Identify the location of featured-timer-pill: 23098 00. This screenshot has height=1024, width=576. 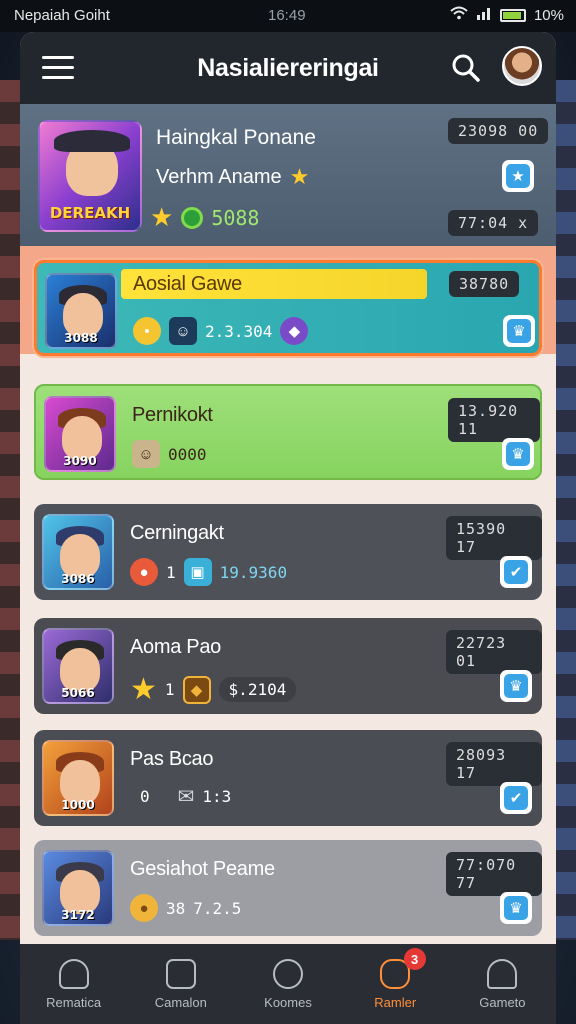
(498, 131).